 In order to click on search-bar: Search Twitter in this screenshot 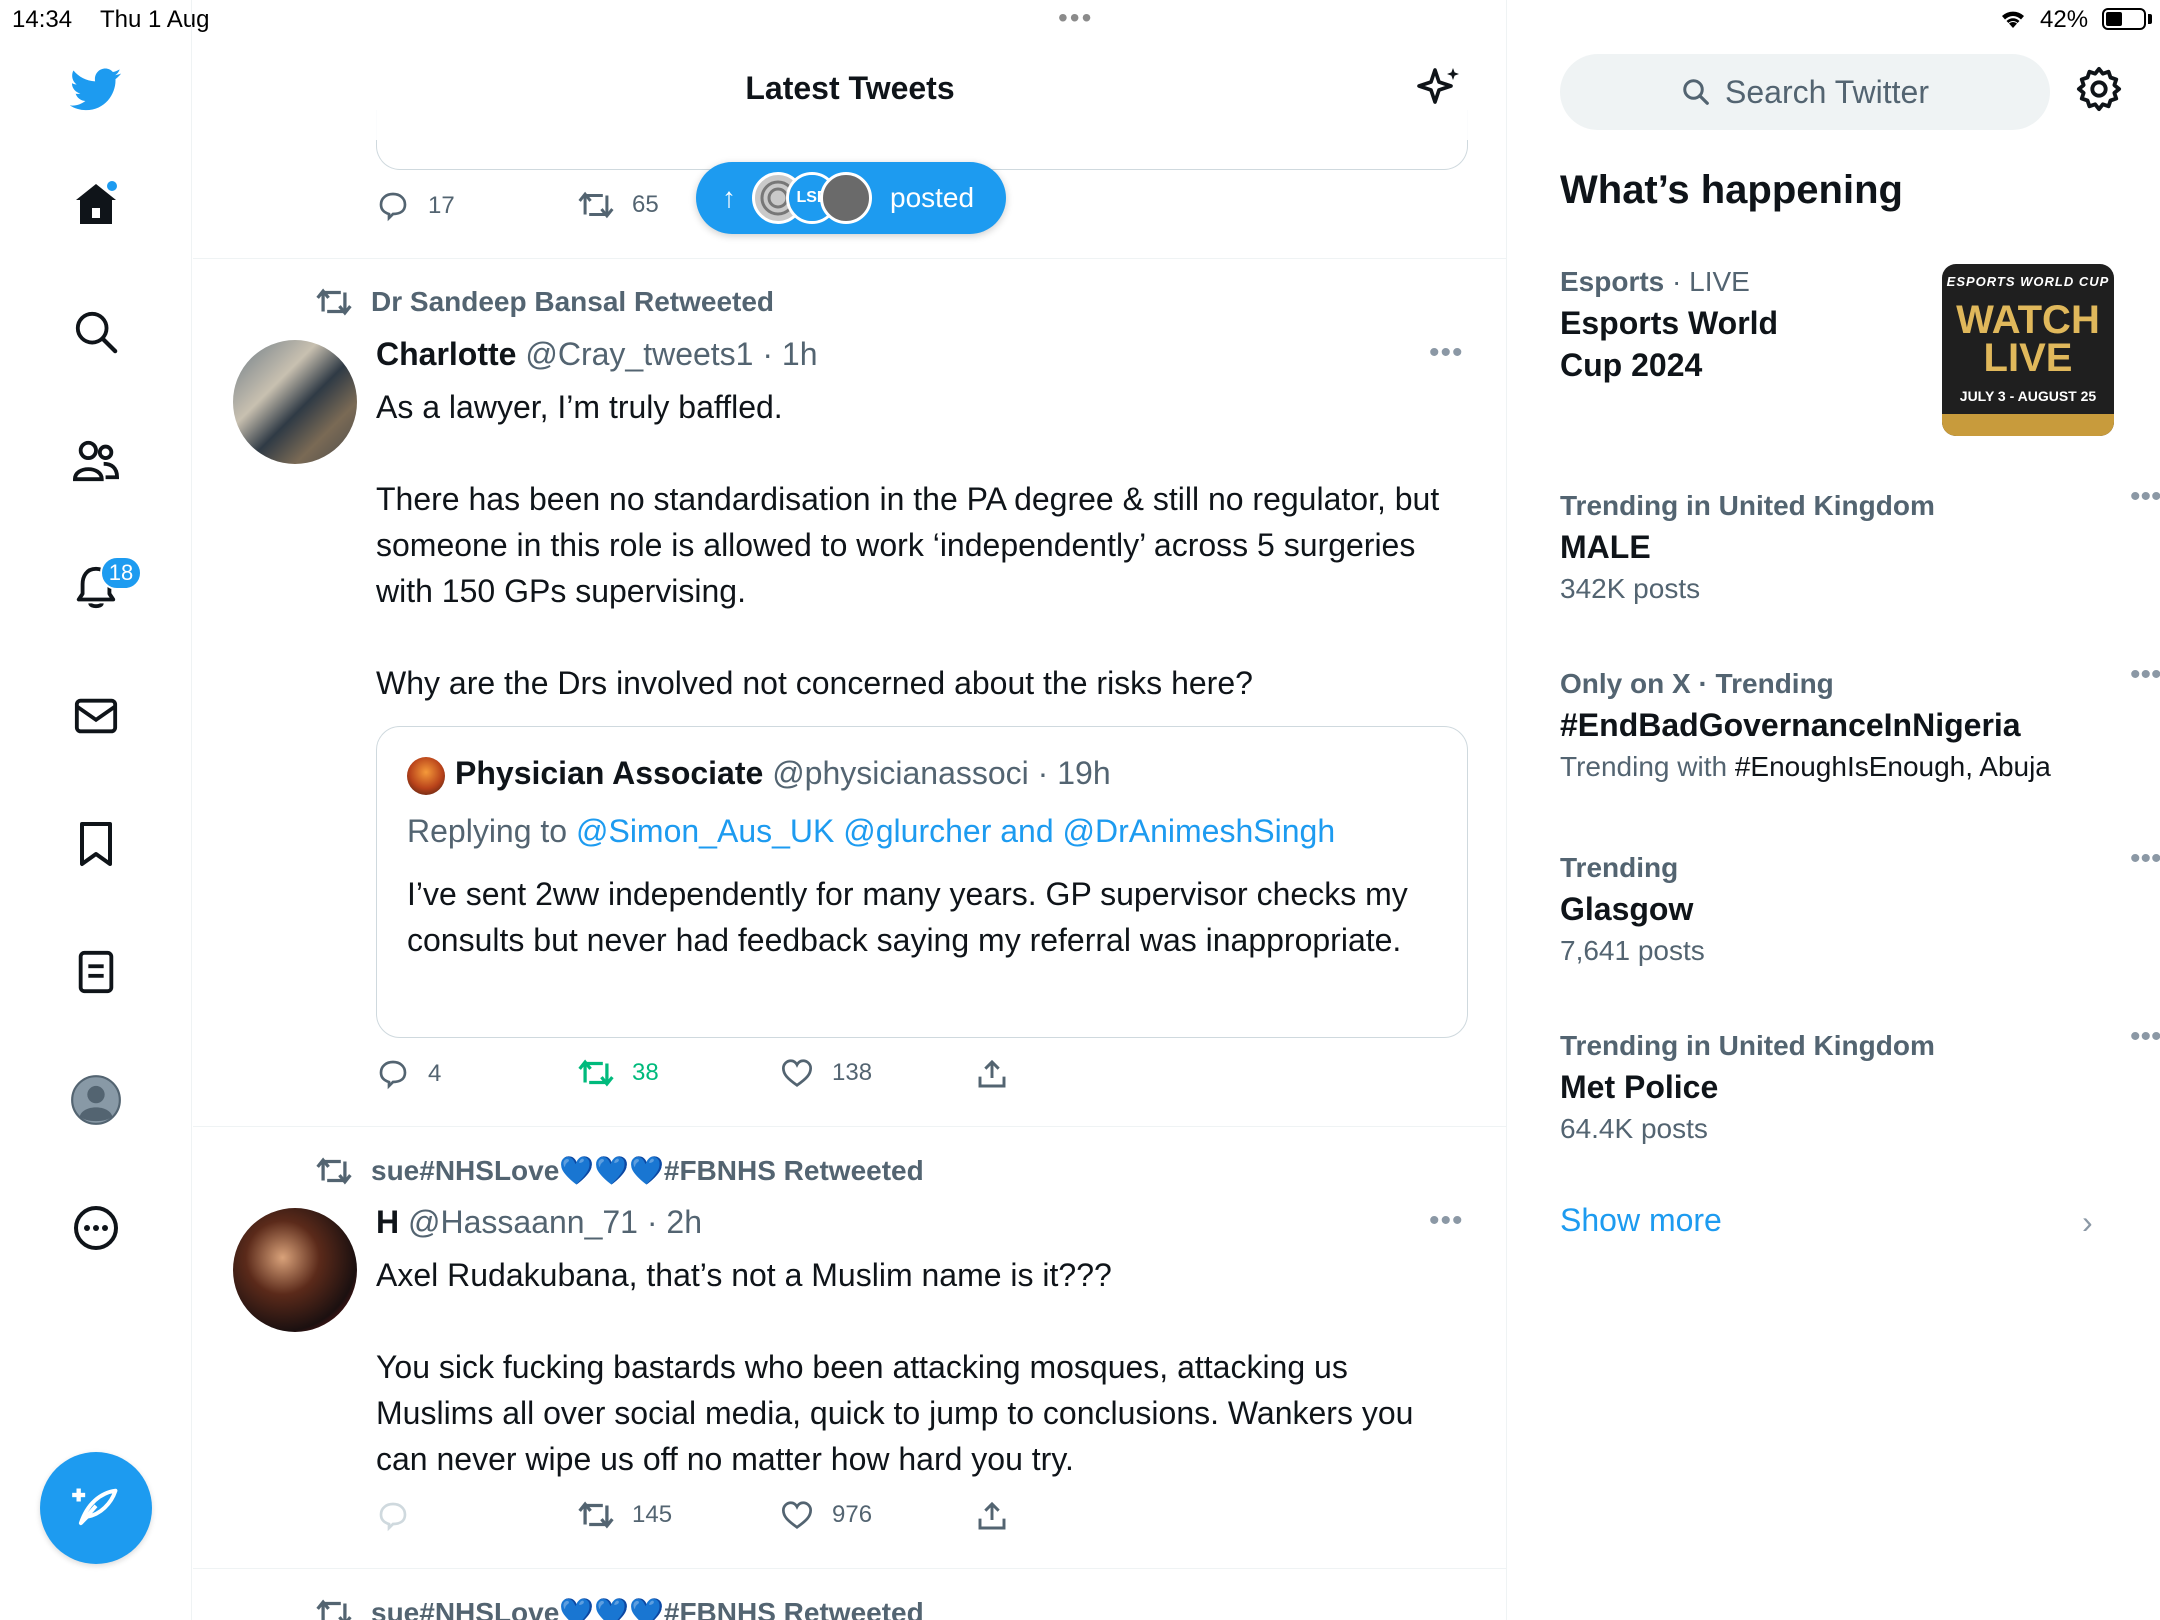, I will do `click(1805, 92)`.